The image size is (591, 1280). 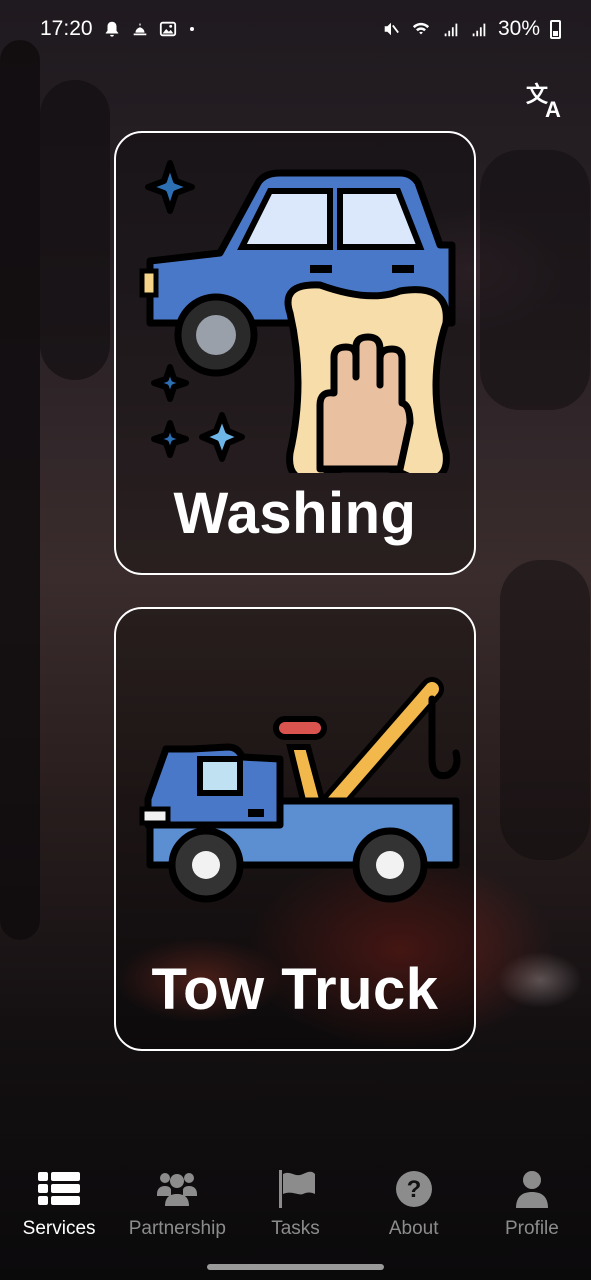 I want to click on translate-icon: 文 A, so click(x=546, y=100).